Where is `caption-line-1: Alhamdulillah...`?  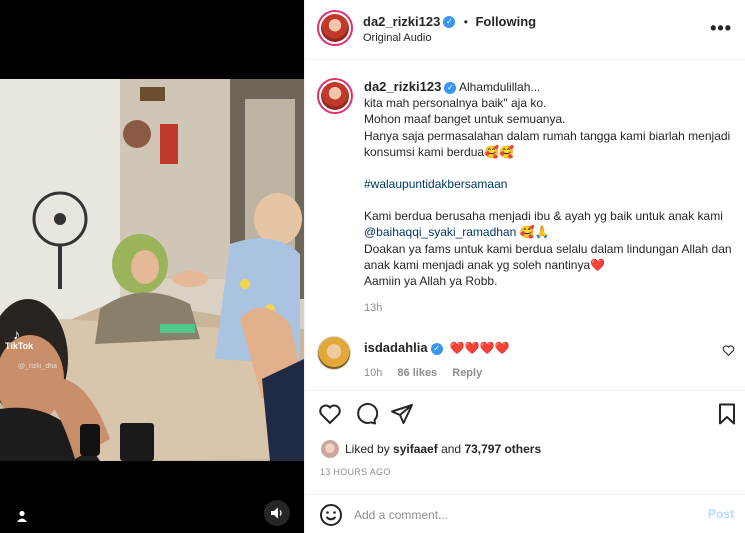
caption-line-1: Alhamdulillah... is located at coordinates (500, 87).